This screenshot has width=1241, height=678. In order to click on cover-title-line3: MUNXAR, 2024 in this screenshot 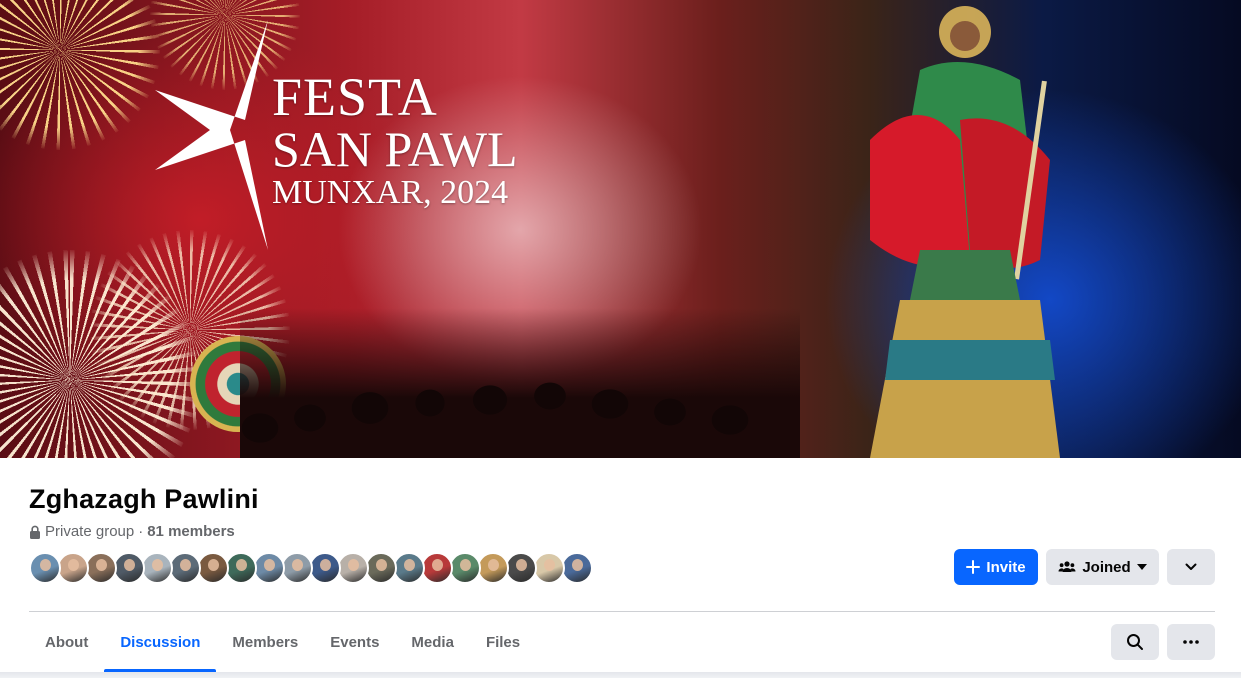, I will do `click(390, 192)`.